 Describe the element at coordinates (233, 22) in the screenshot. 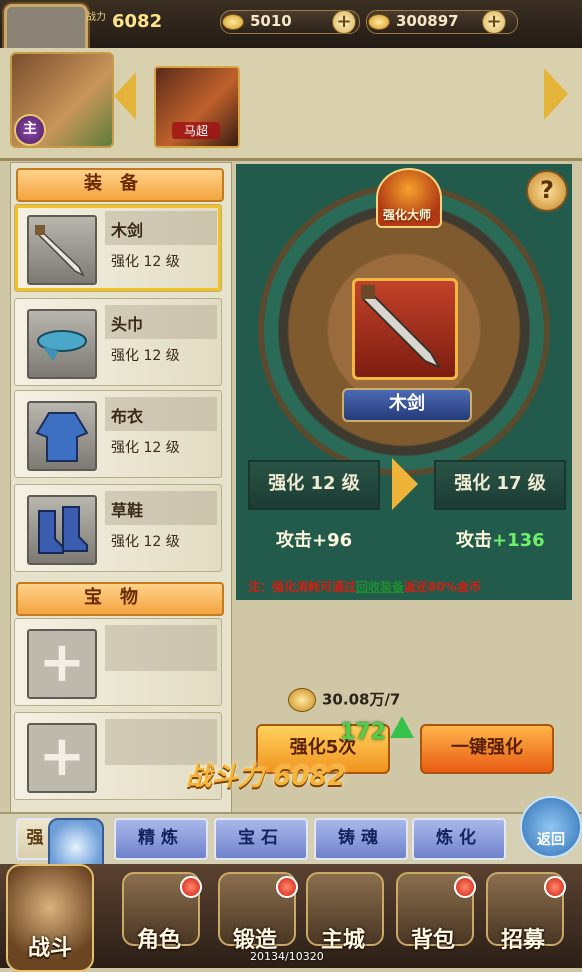

I see `gold-ingot-icon` at that location.